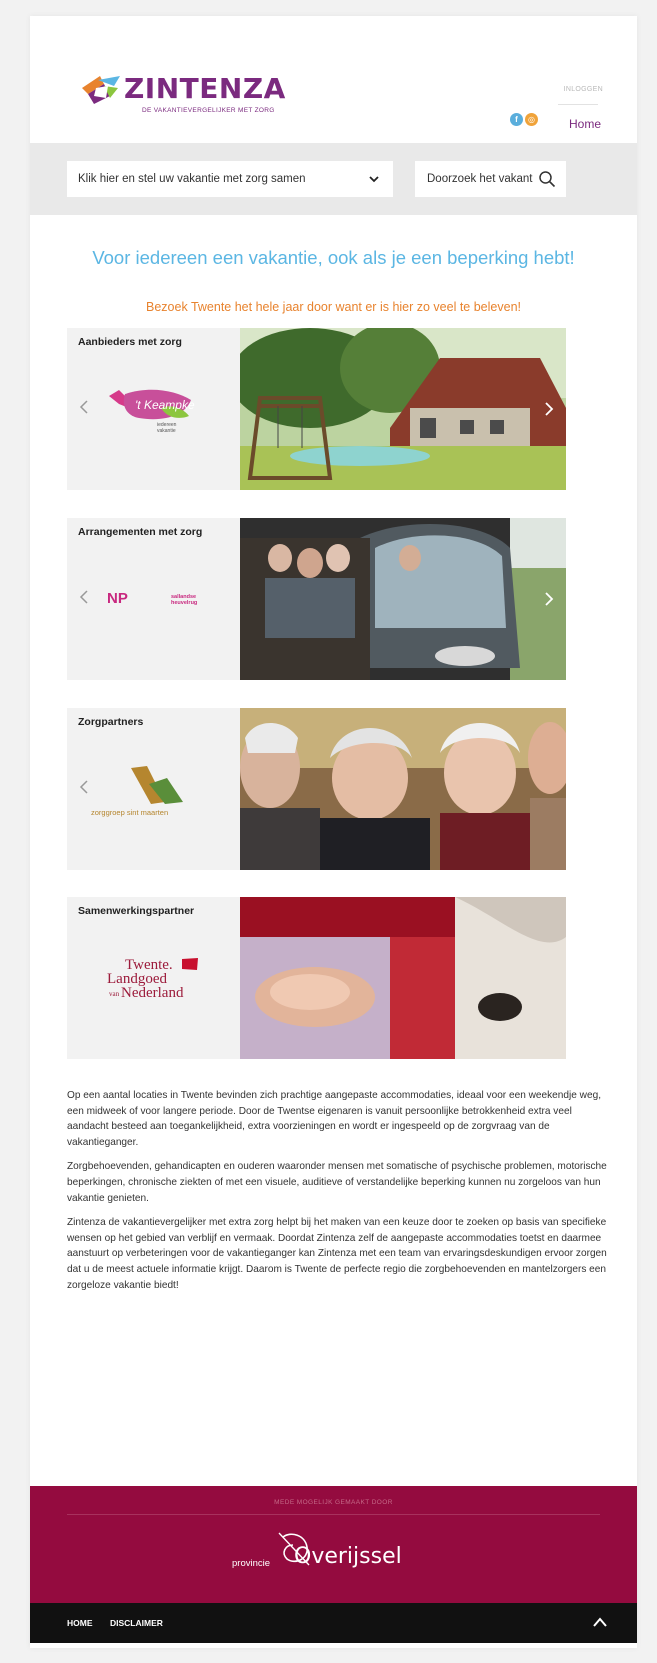 The height and width of the screenshot is (1663, 657). What do you see at coordinates (165, 405) in the screenshot?
I see `keampke-logo-text: 't Keampke` at bounding box center [165, 405].